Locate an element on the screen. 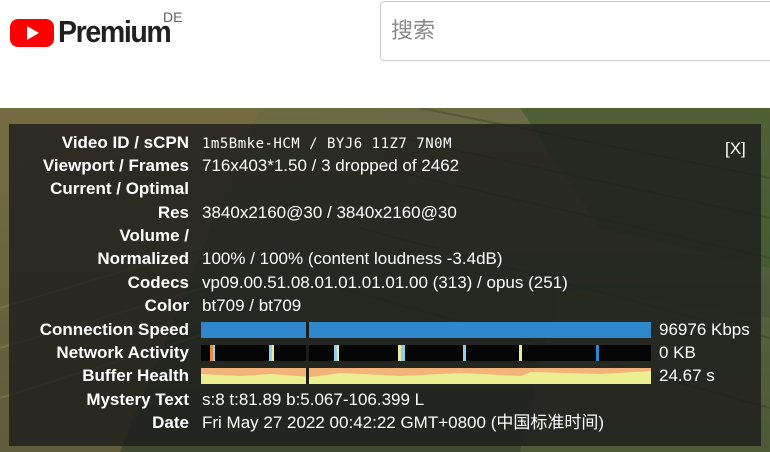  stat-label: Viewport / Frames is located at coordinates (115, 165).